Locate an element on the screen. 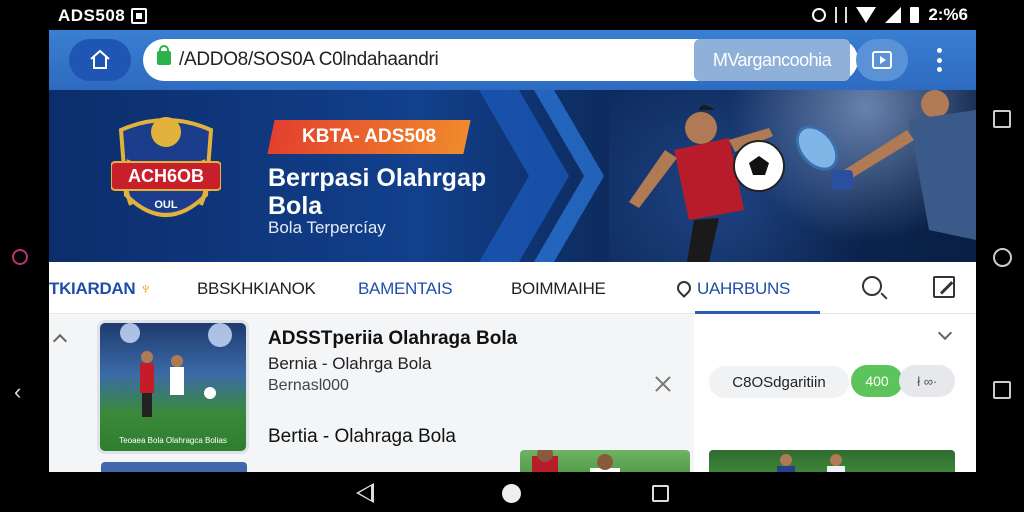 This screenshot has width=1024, height=512. tabs-button is located at coordinates (882, 60).